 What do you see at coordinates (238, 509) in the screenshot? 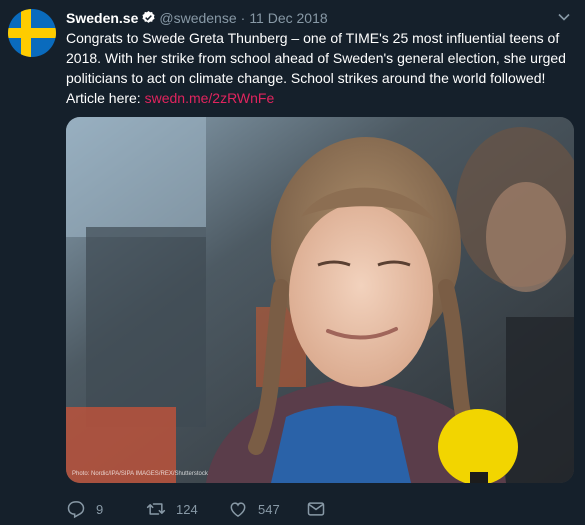
I see `like-icon` at bounding box center [238, 509].